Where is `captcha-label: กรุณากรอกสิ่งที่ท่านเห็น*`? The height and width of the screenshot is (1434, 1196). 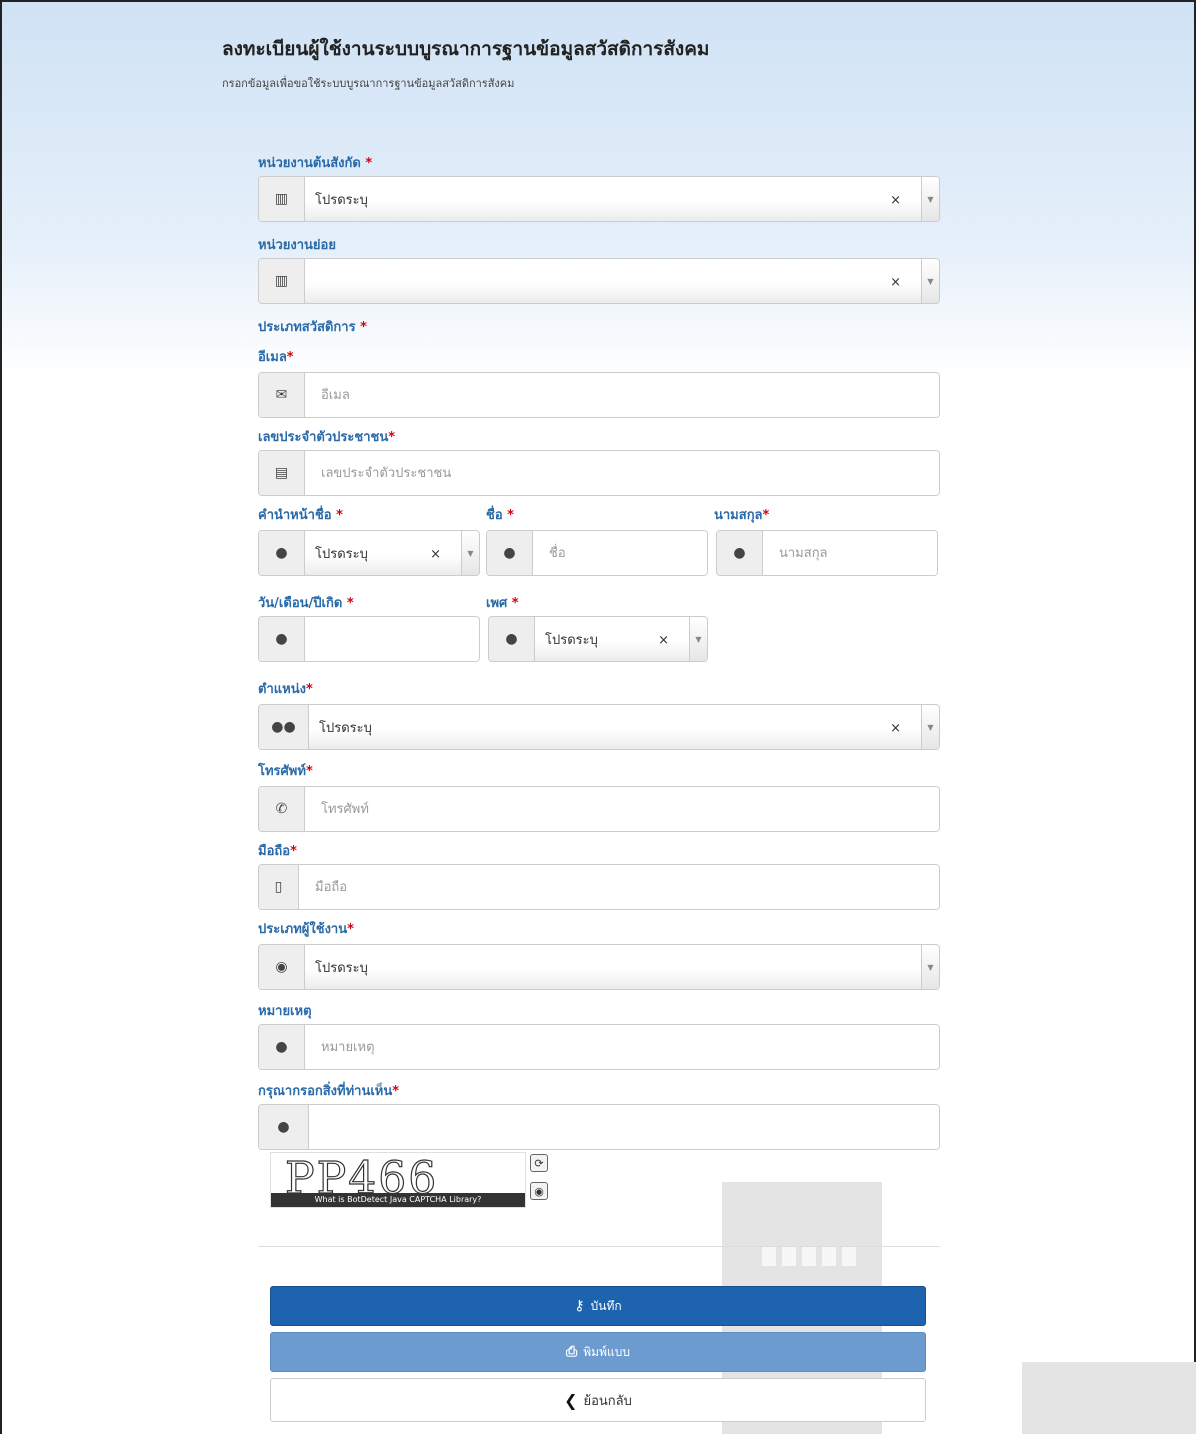
captcha-label: กรุณากรอกสิ่งที่ท่านเห็น* is located at coordinates (329, 1091).